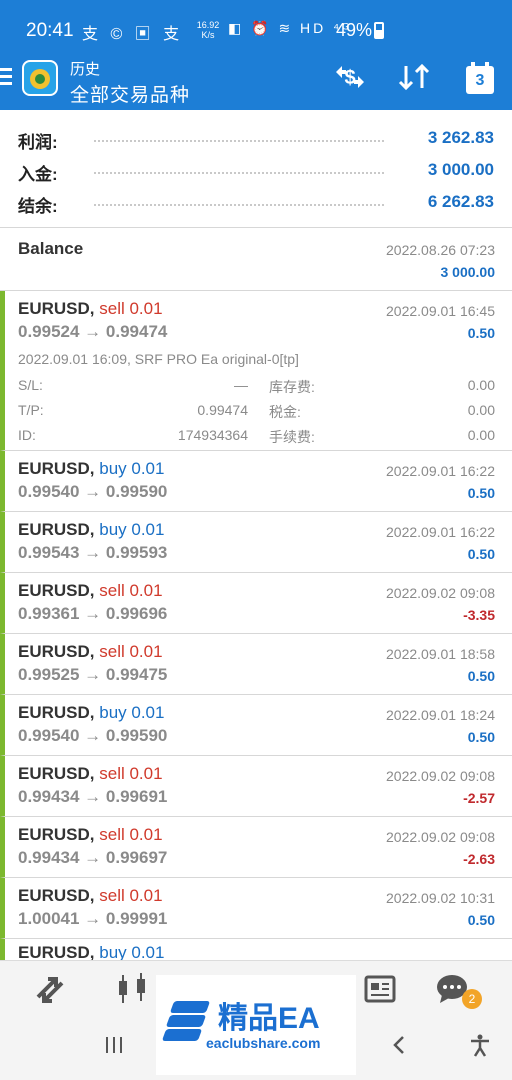 The width and height of the screenshot is (512, 1080). What do you see at coordinates (440, 250) in the screenshot?
I see `balance-time: 2022.08.26 07:23` at bounding box center [440, 250].